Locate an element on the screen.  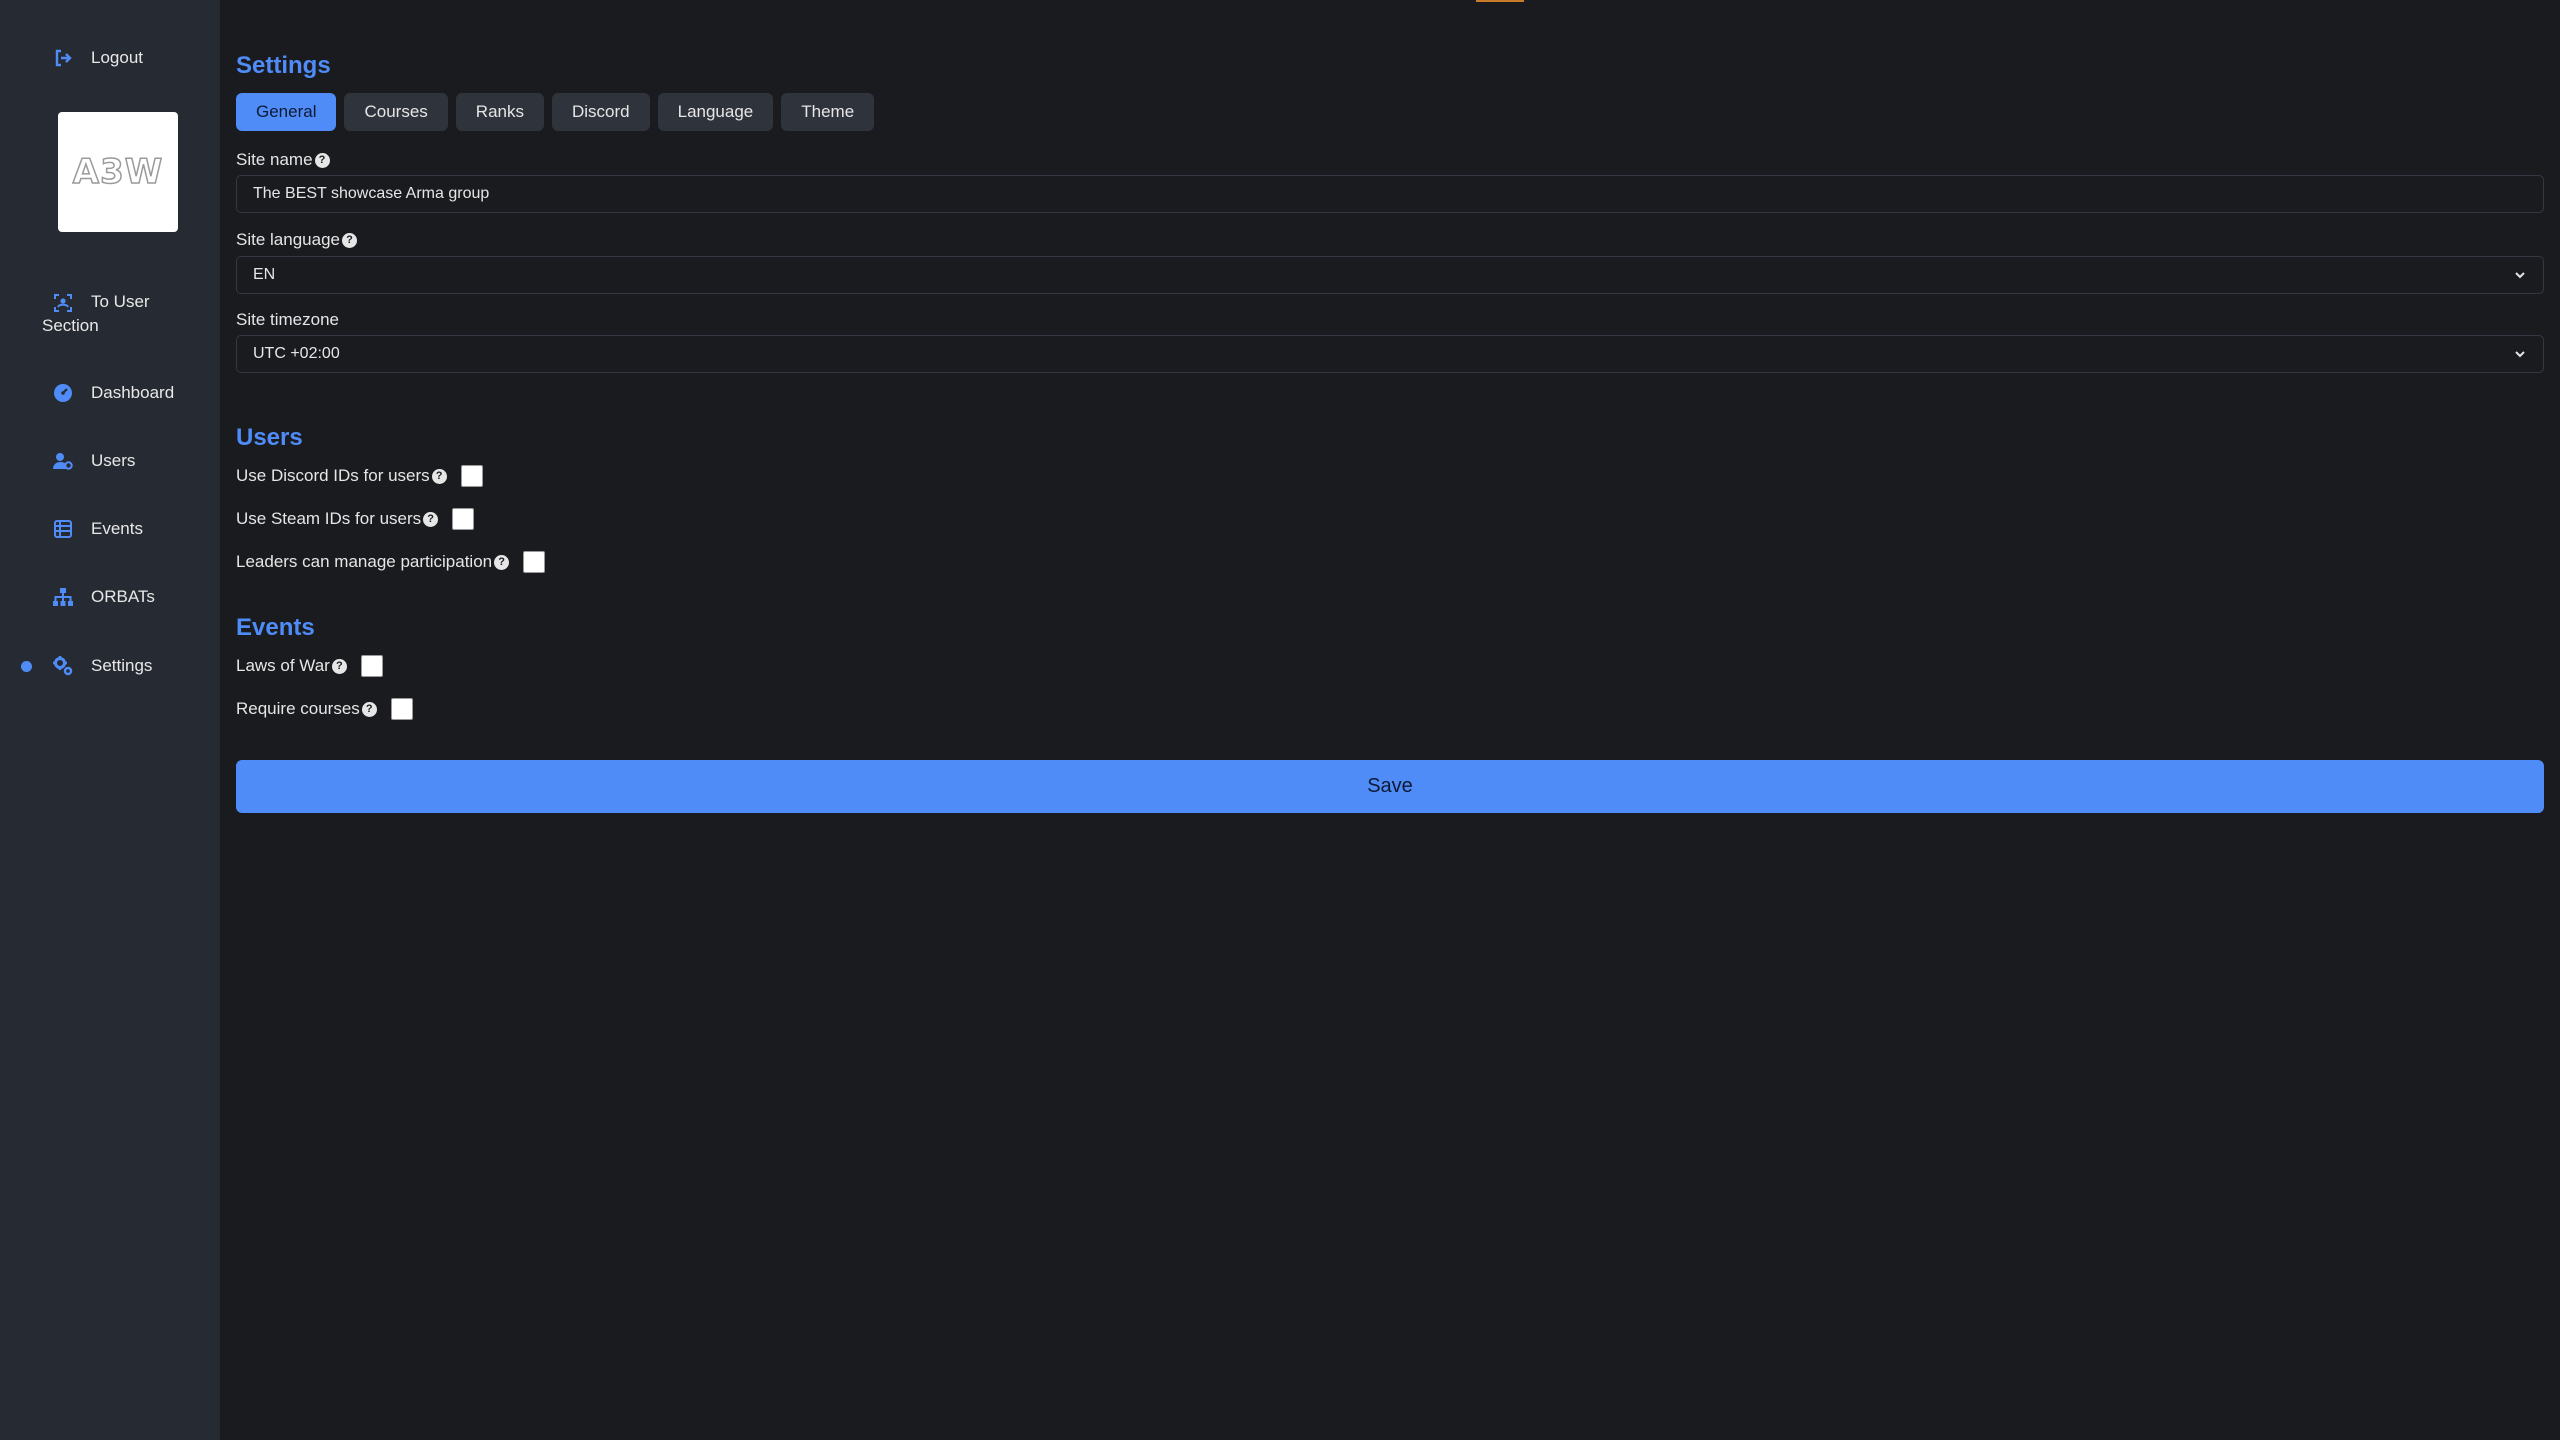
site-logo: A3W is located at coordinates (118, 172).